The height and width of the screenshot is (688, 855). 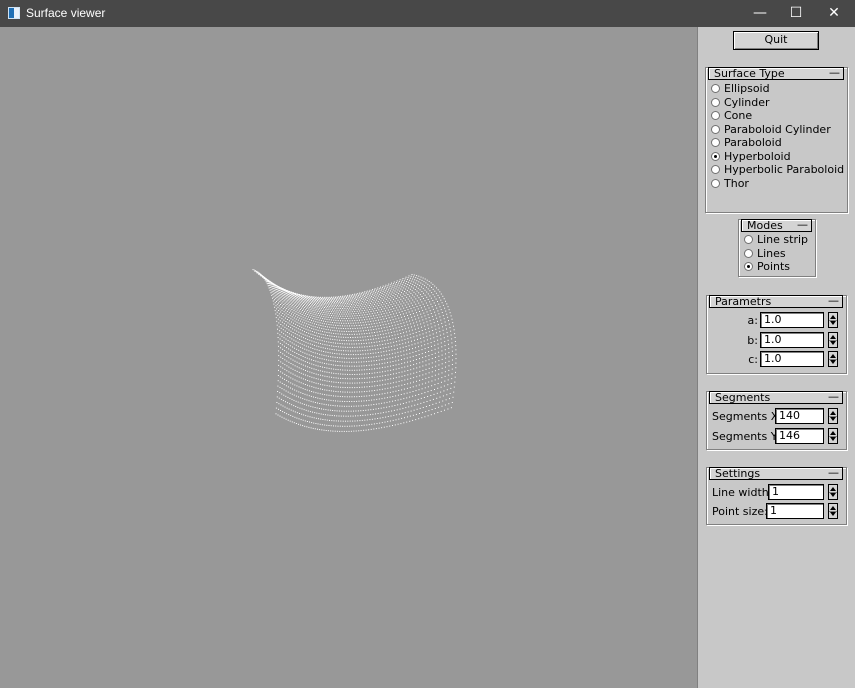 I want to click on param-c-spinner, so click(x=833, y=359).